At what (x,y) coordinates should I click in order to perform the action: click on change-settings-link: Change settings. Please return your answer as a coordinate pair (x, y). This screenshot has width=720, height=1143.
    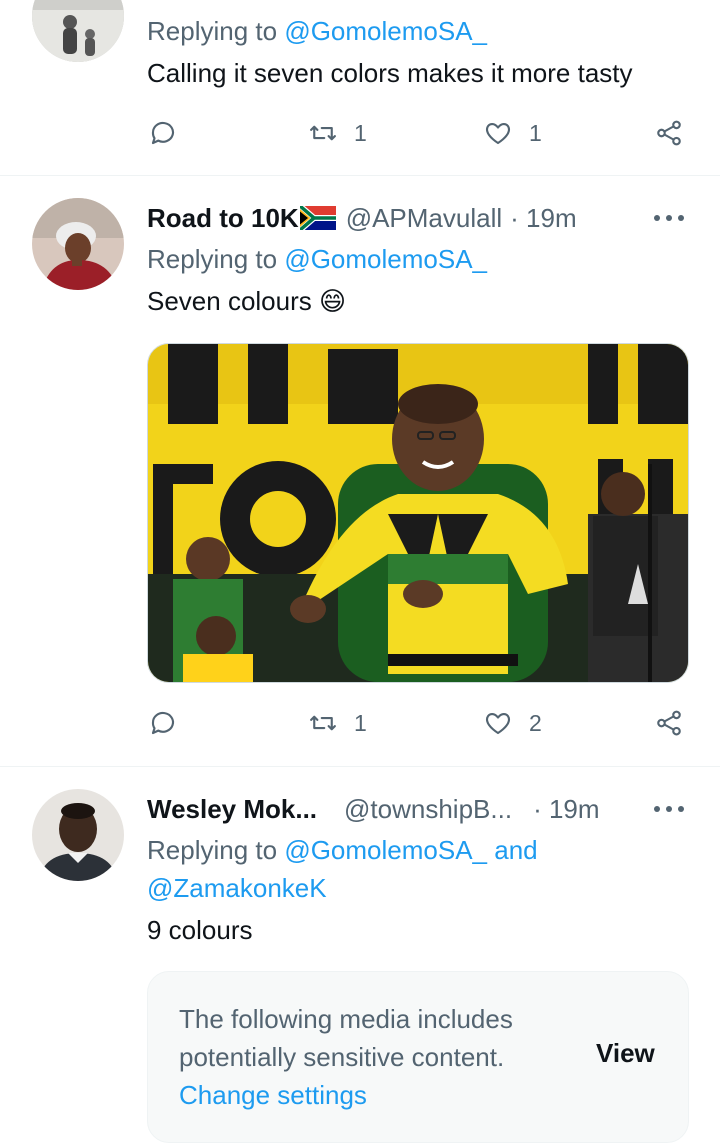
    Looking at the image, I should click on (369, 1095).